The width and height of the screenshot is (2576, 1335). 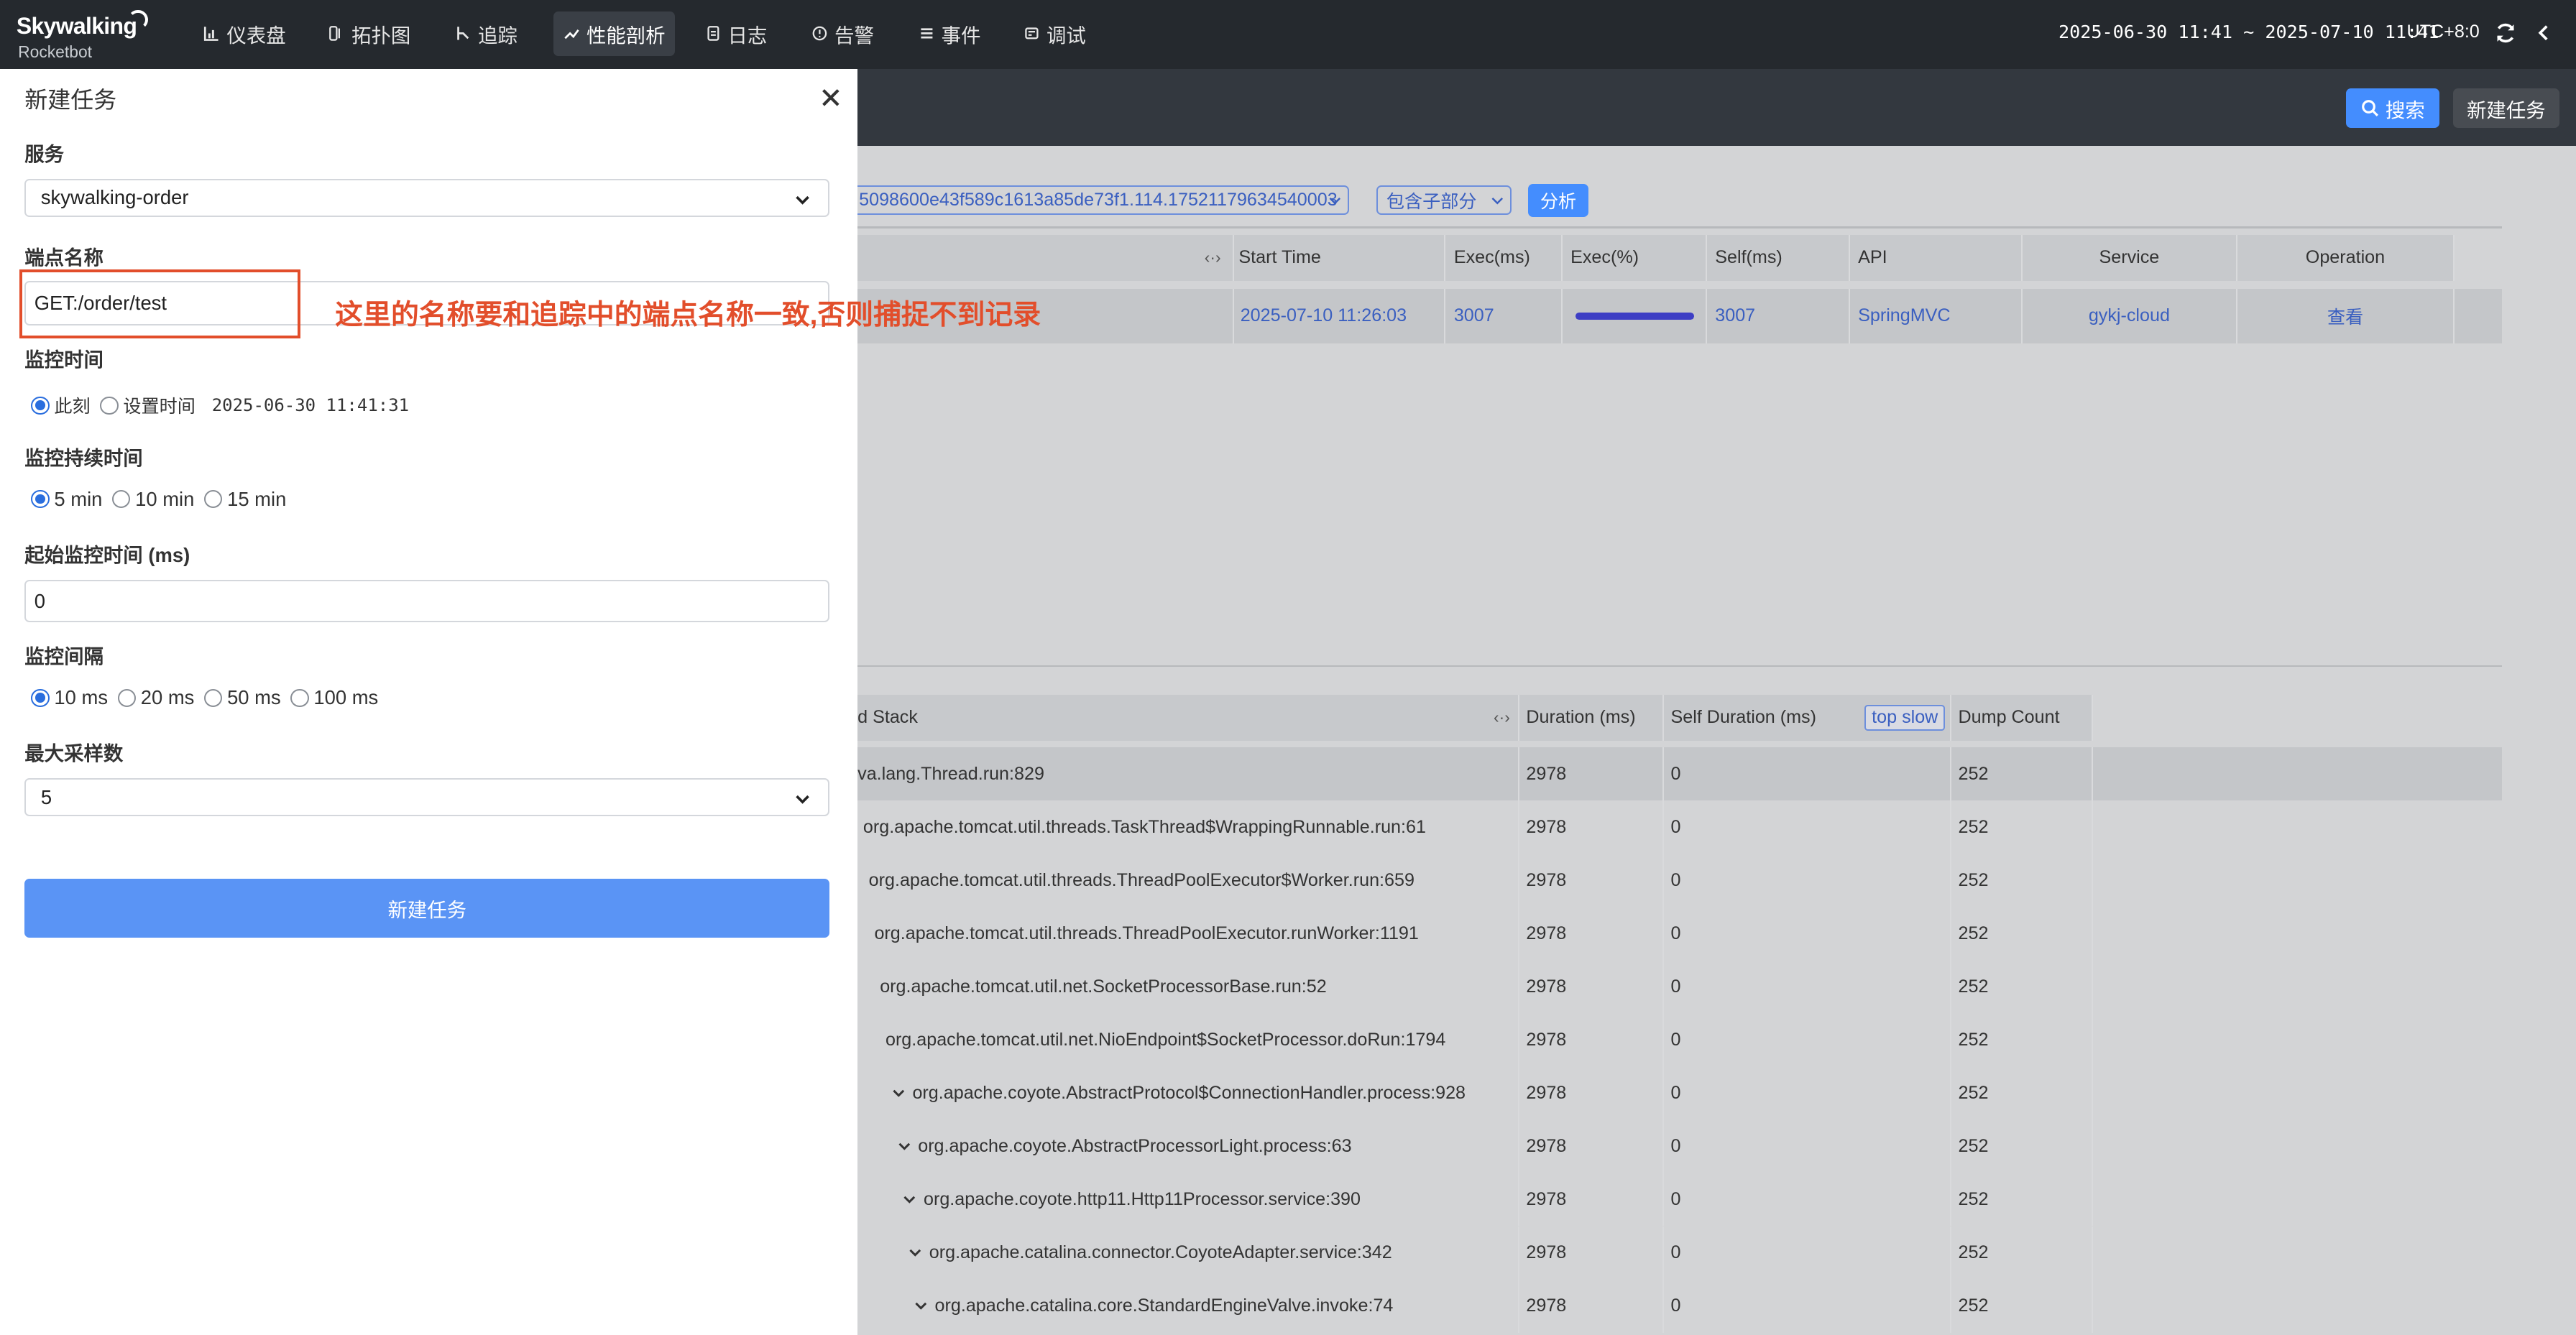 I want to click on nav-tab-dashboard: 仪表盘, so click(x=245, y=33).